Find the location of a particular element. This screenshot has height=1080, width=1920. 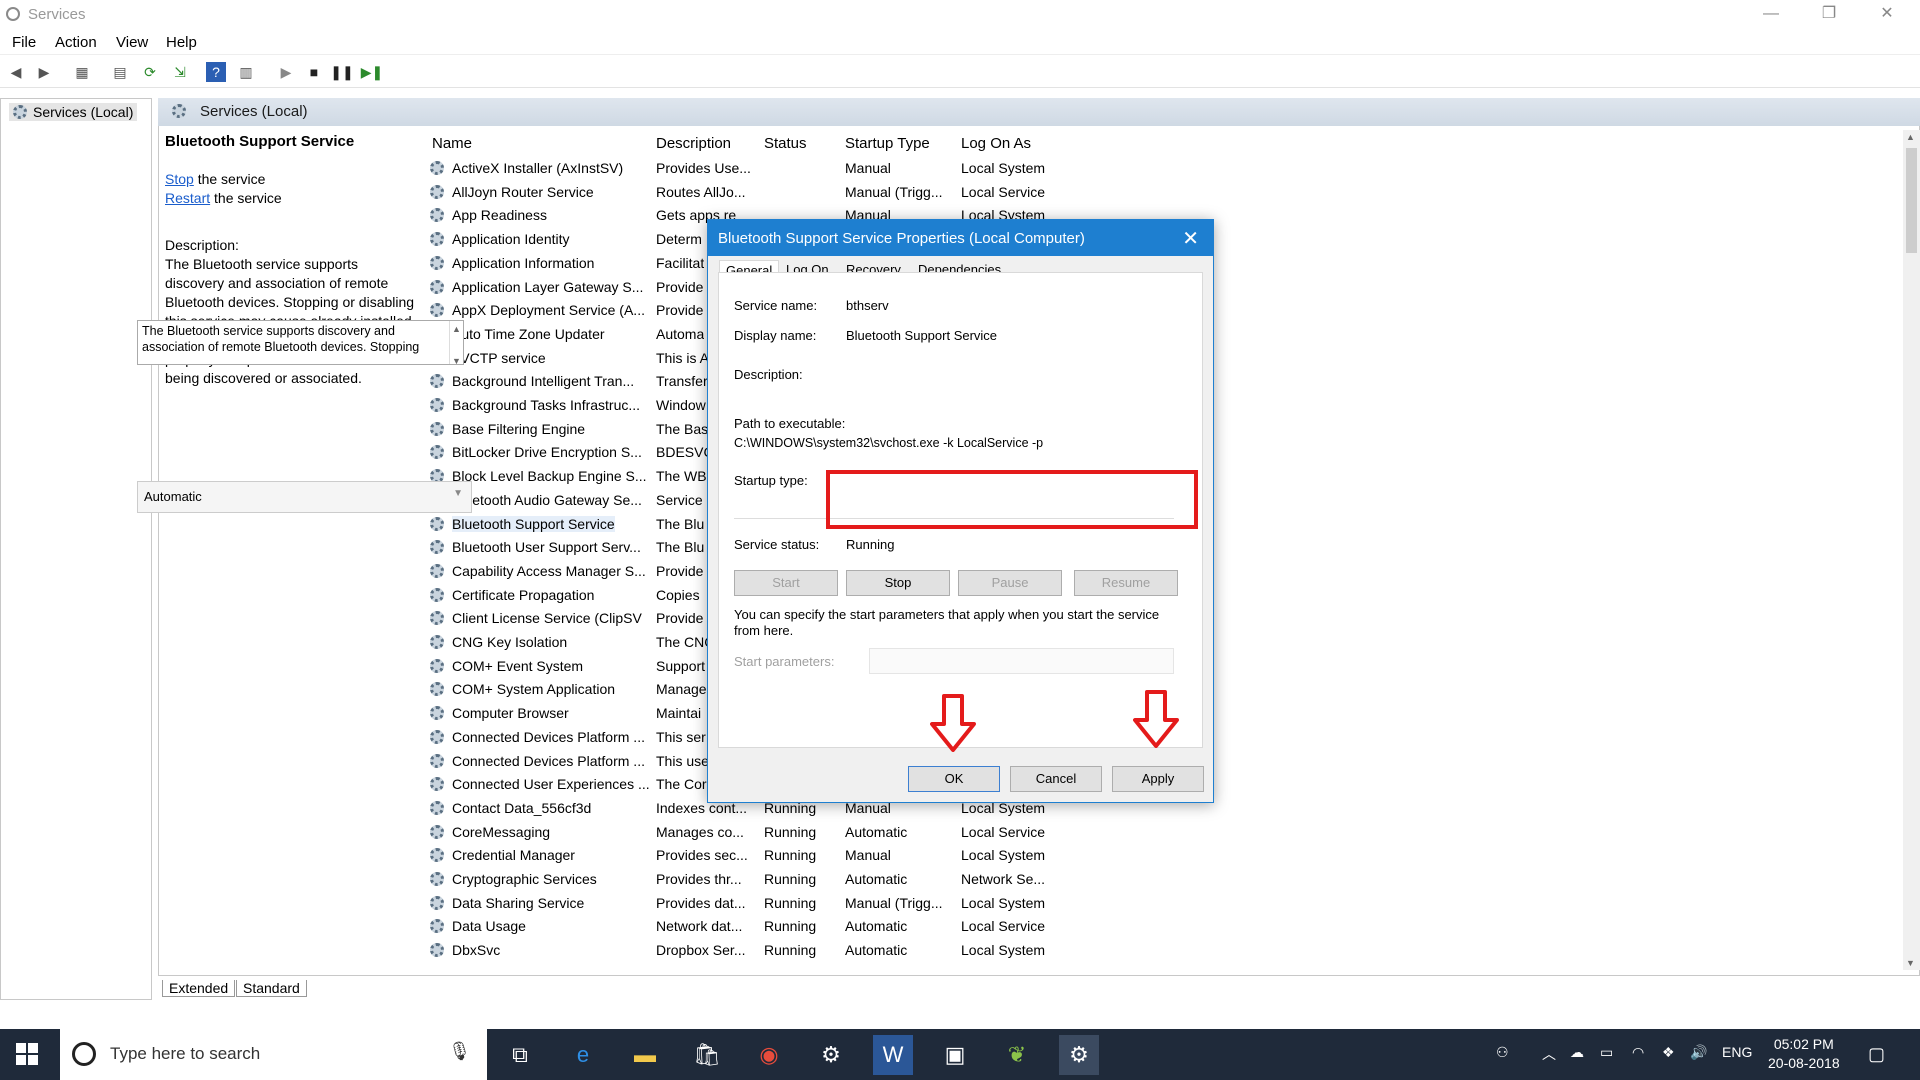

app-icon: ▣ is located at coordinates (955, 1055).